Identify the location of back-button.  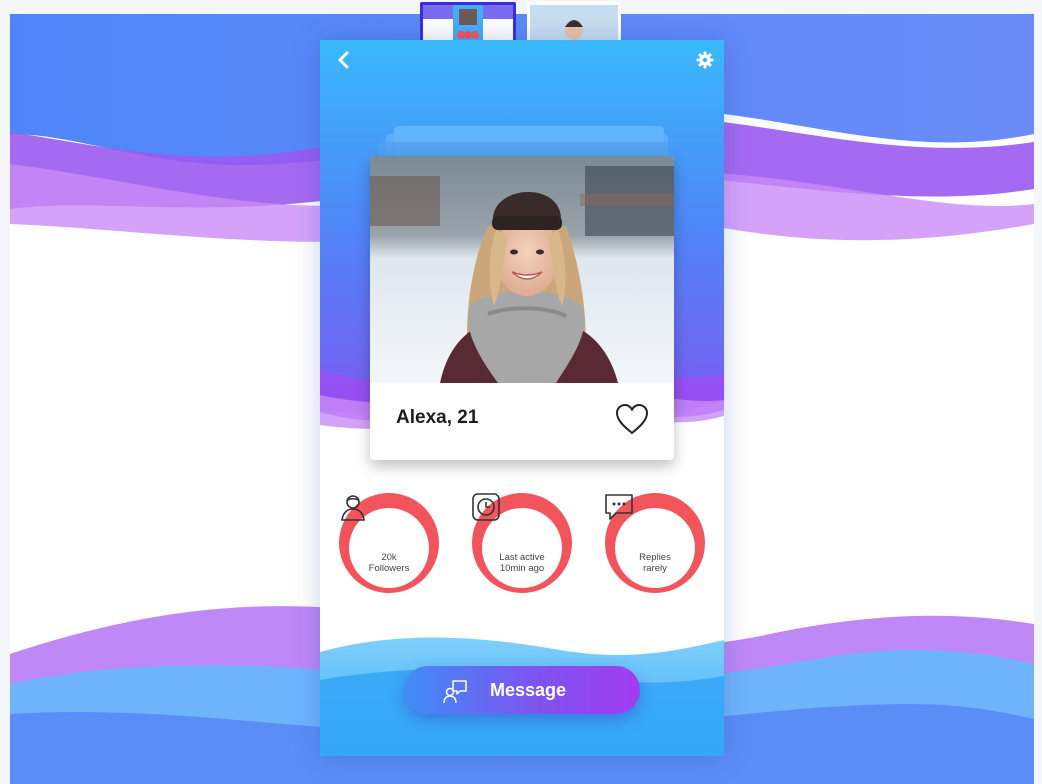
(344, 60).